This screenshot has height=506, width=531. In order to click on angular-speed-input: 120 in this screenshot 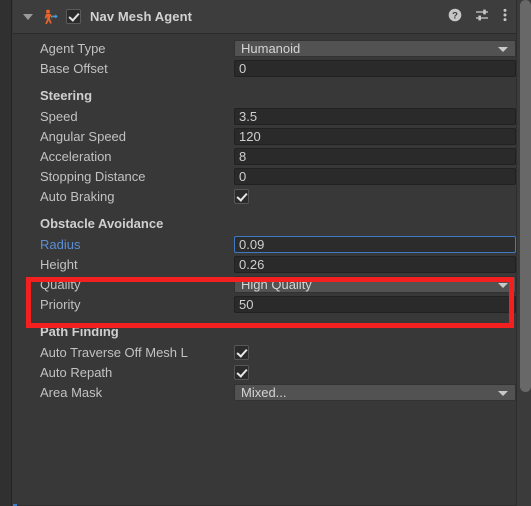, I will do `click(375, 136)`.